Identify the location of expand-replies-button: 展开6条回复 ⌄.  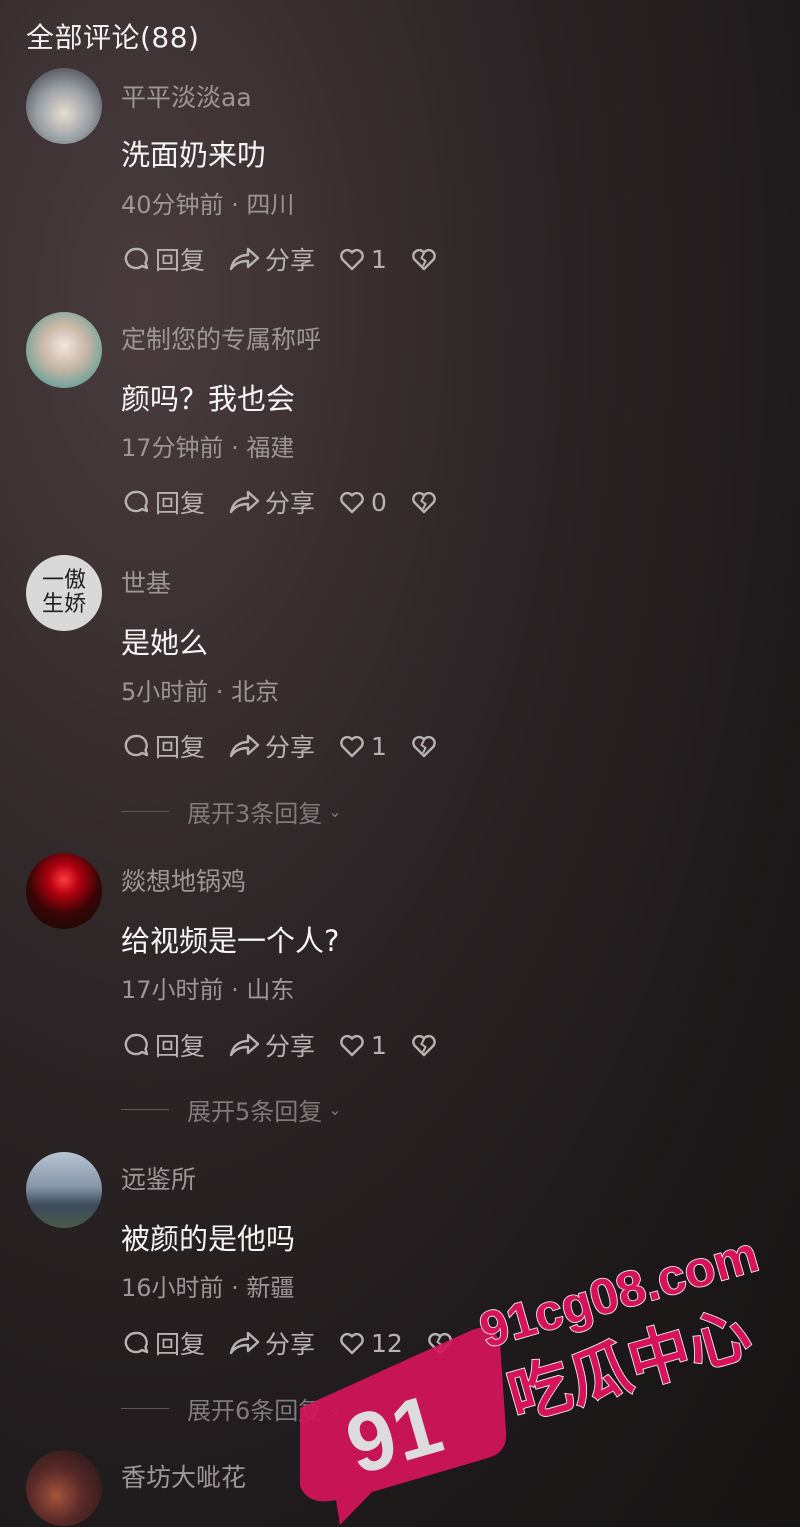
(231, 1408).